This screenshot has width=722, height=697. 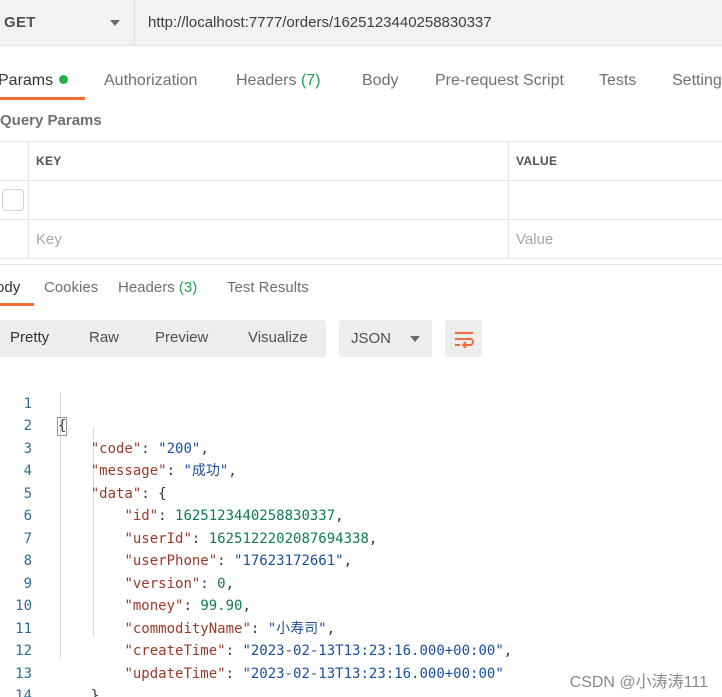 What do you see at coordinates (78, 691) in the screenshot?
I see `code-text: }` at bounding box center [78, 691].